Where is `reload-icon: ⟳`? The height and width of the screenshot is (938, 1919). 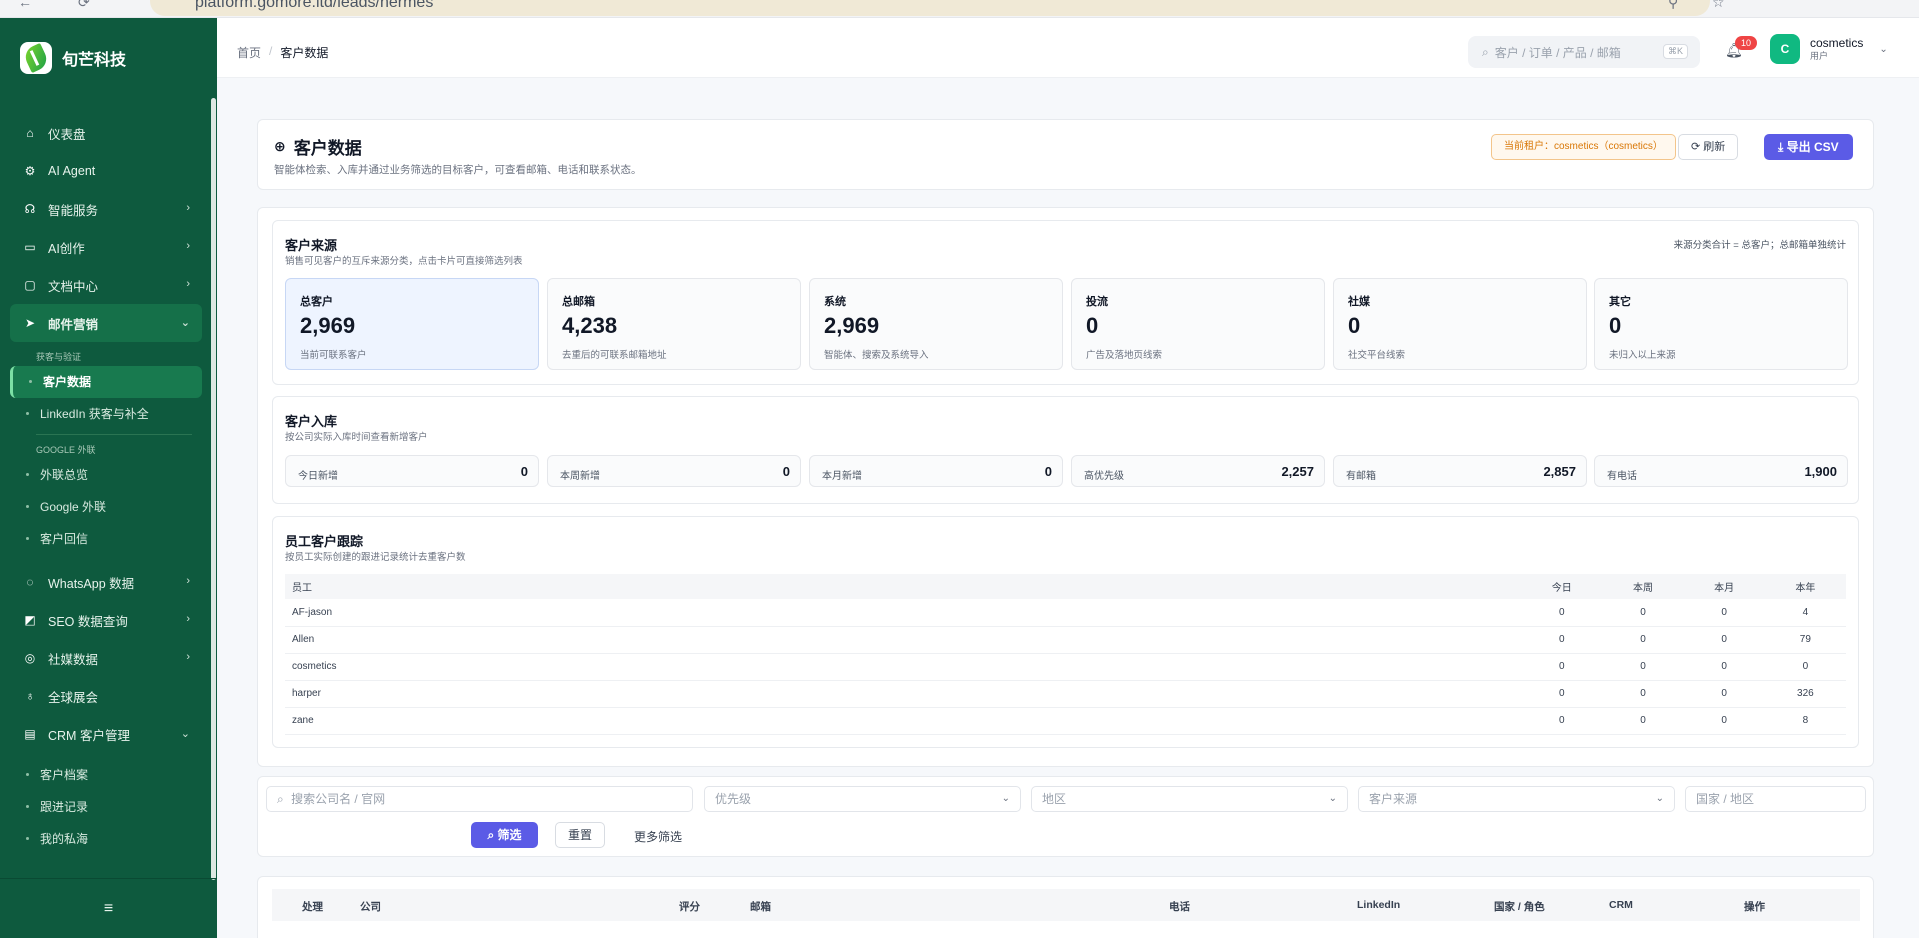
reload-icon: ⟳ is located at coordinates (84, 5).